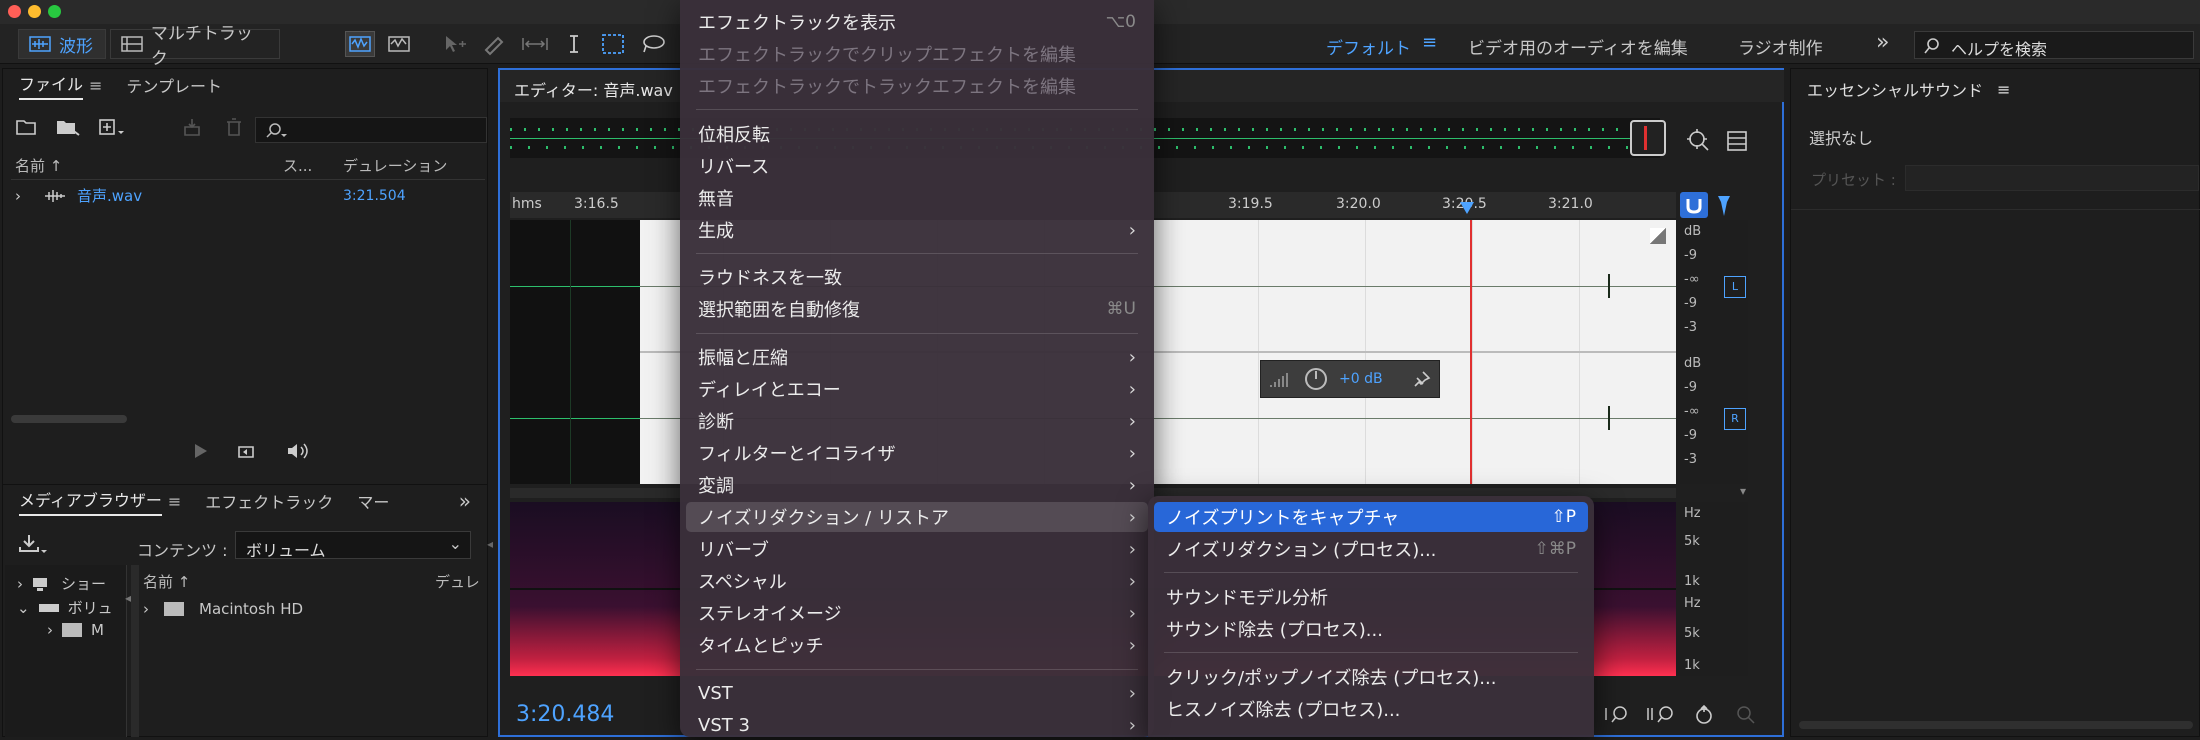  I want to click on menu-item-noise-reduction-process: ノイズリダクション (プロセス)... ⇧⌘P, so click(1371, 549).